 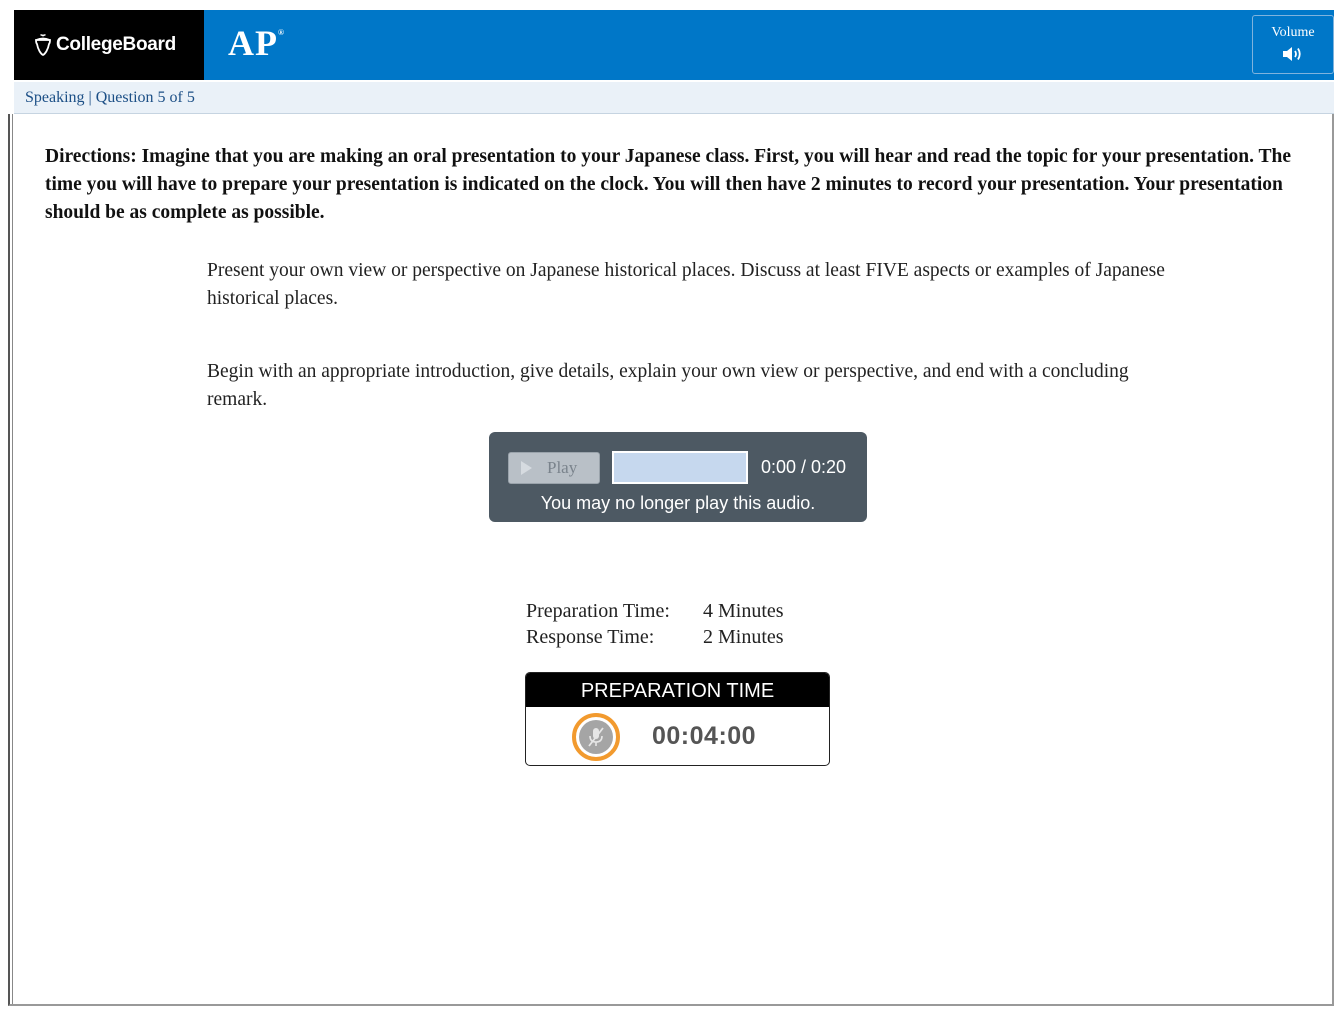 What do you see at coordinates (743, 637) in the screenshot?
I see `response-time-value: 2 Minutes` at bounding box center [743, 637].